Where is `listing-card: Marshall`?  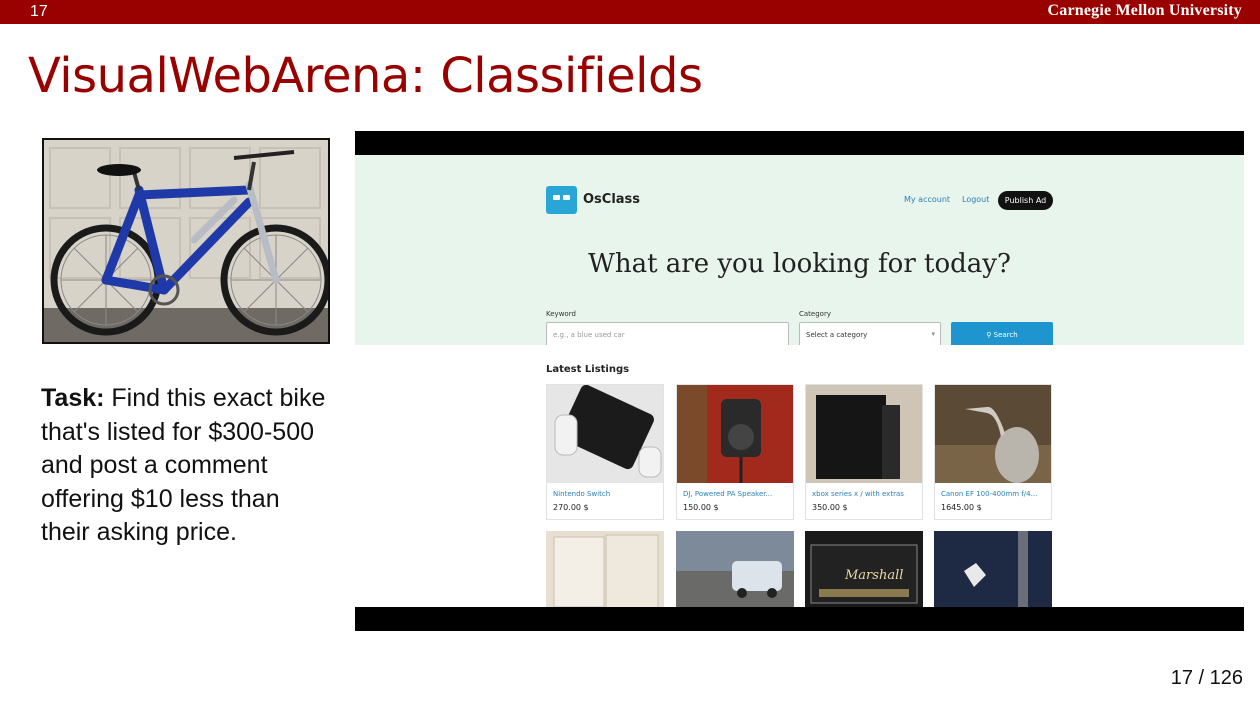
listing-card: Marshall is located at coordinates (864, 571).